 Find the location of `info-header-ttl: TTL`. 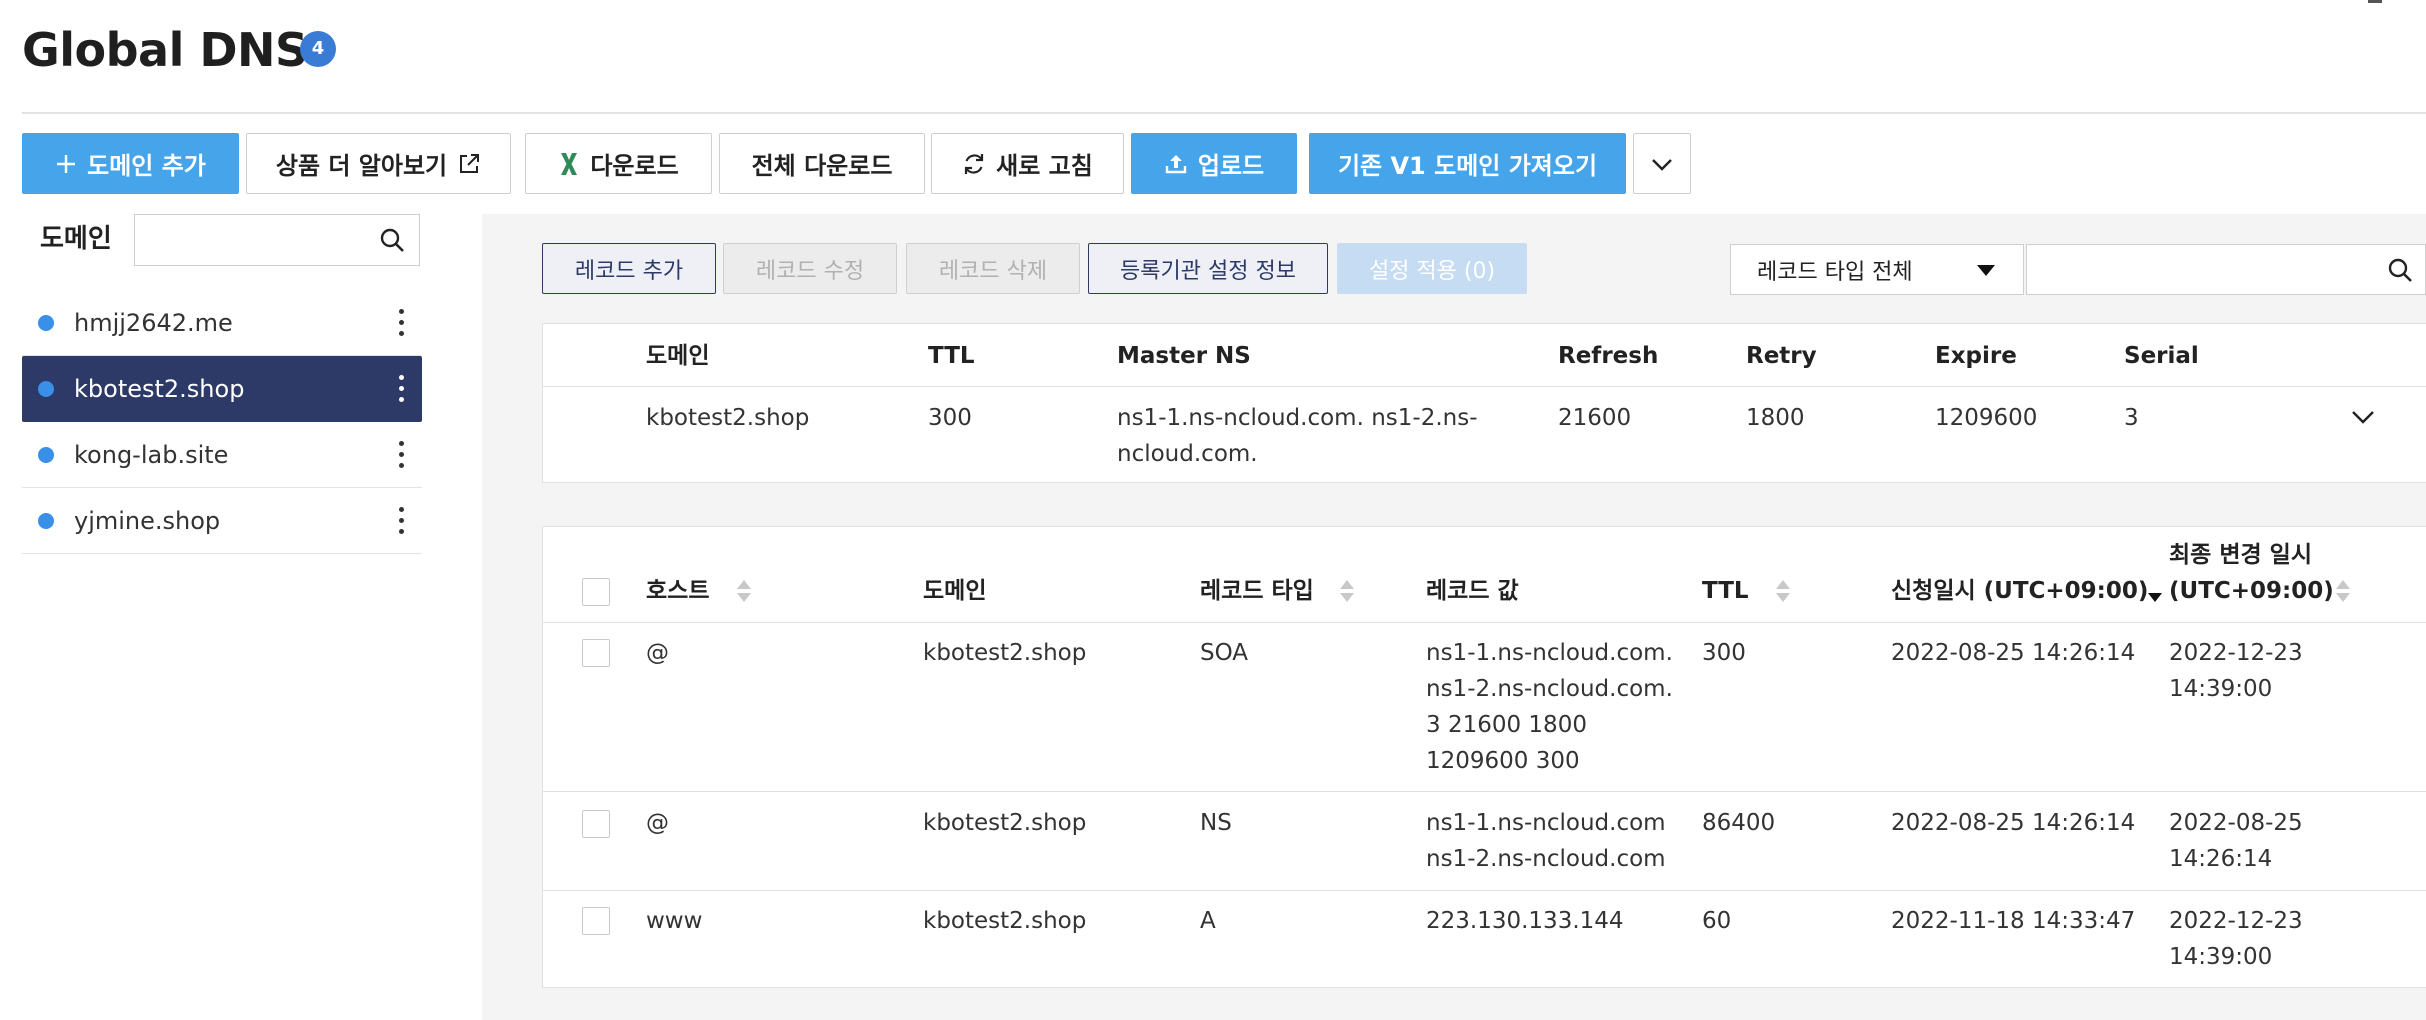

info-header-ttl: TTL is located at coordinates (951, 356).